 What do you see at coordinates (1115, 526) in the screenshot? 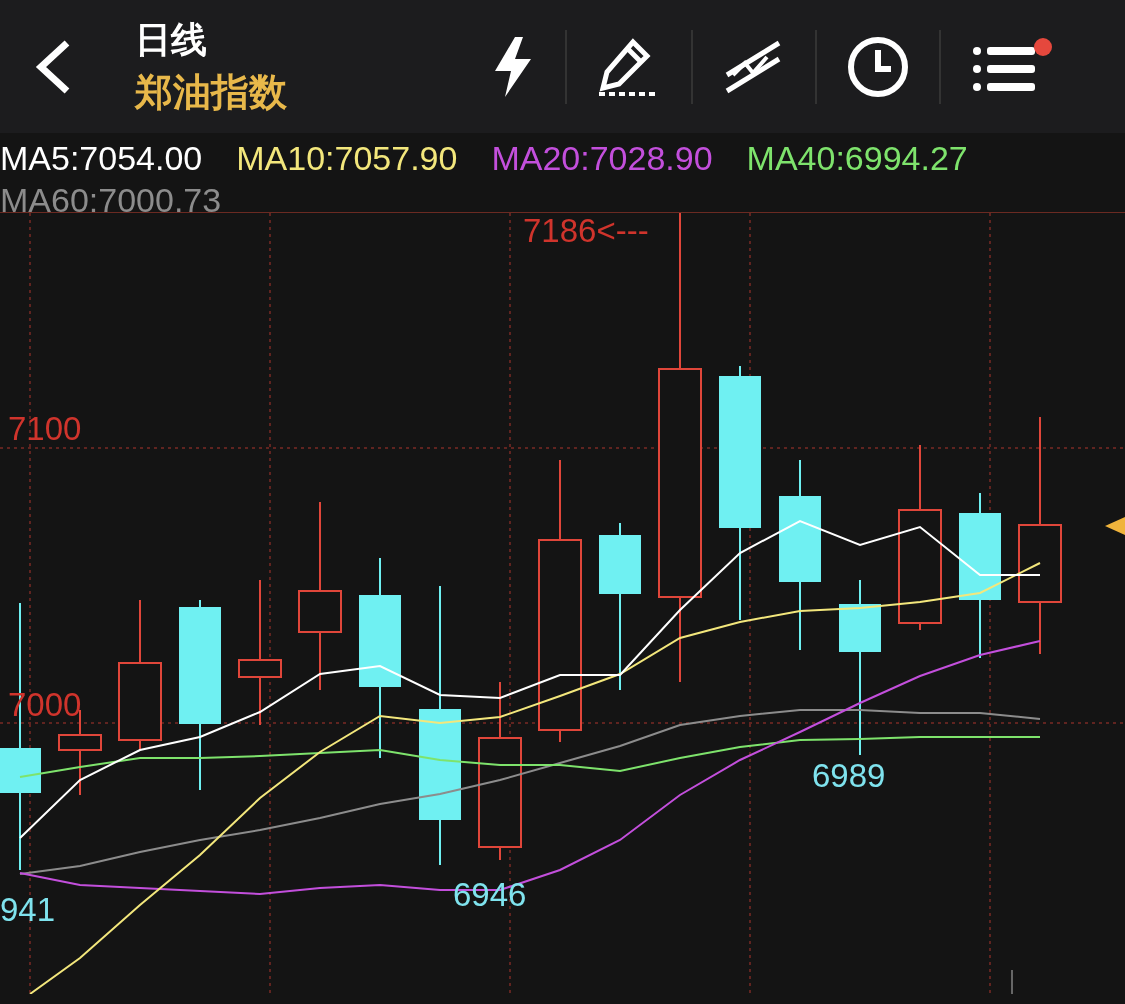
I see `price-marker-icon` at bounding box center [1115, 526].